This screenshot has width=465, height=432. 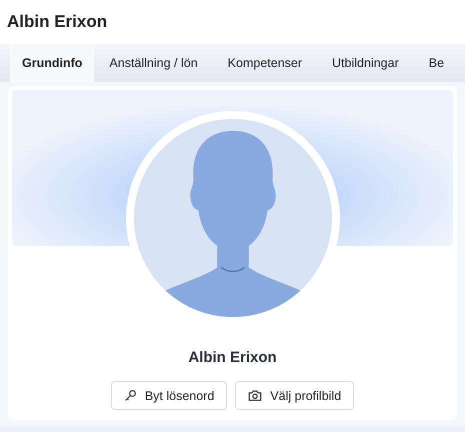 I want to click on change-password-button: Byt lösenord, so click(x=169, y=395).